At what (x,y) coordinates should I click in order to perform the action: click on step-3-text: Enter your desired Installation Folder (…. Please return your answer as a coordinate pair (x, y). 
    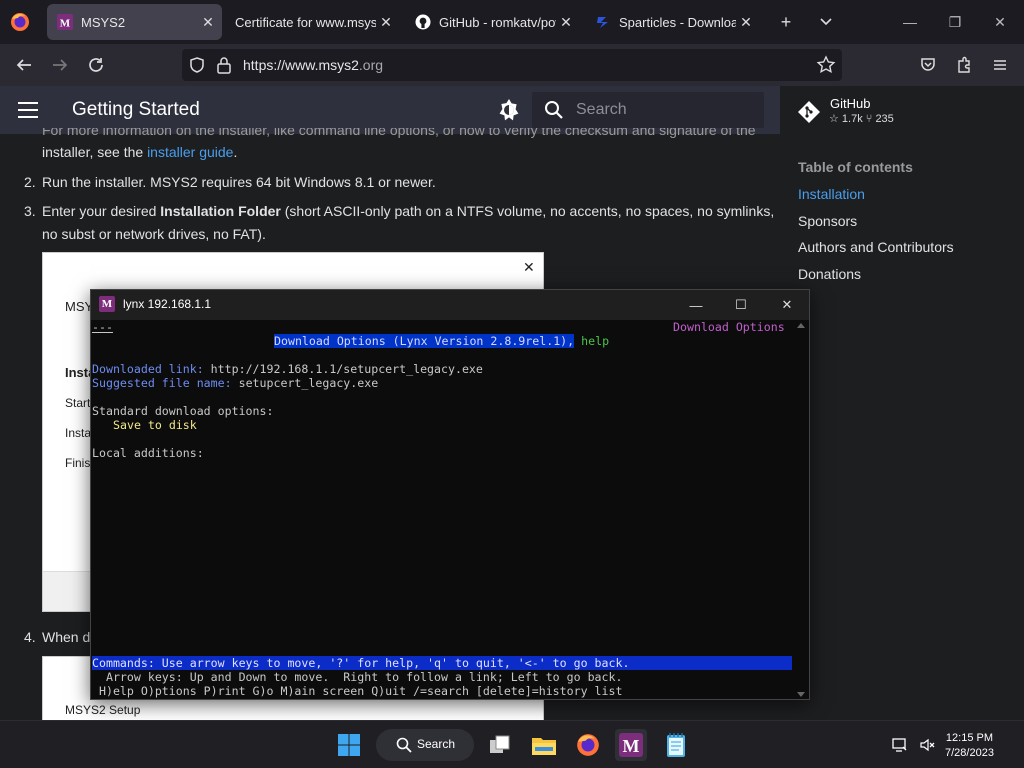
    Looking at the image, I should click on (408, 211).